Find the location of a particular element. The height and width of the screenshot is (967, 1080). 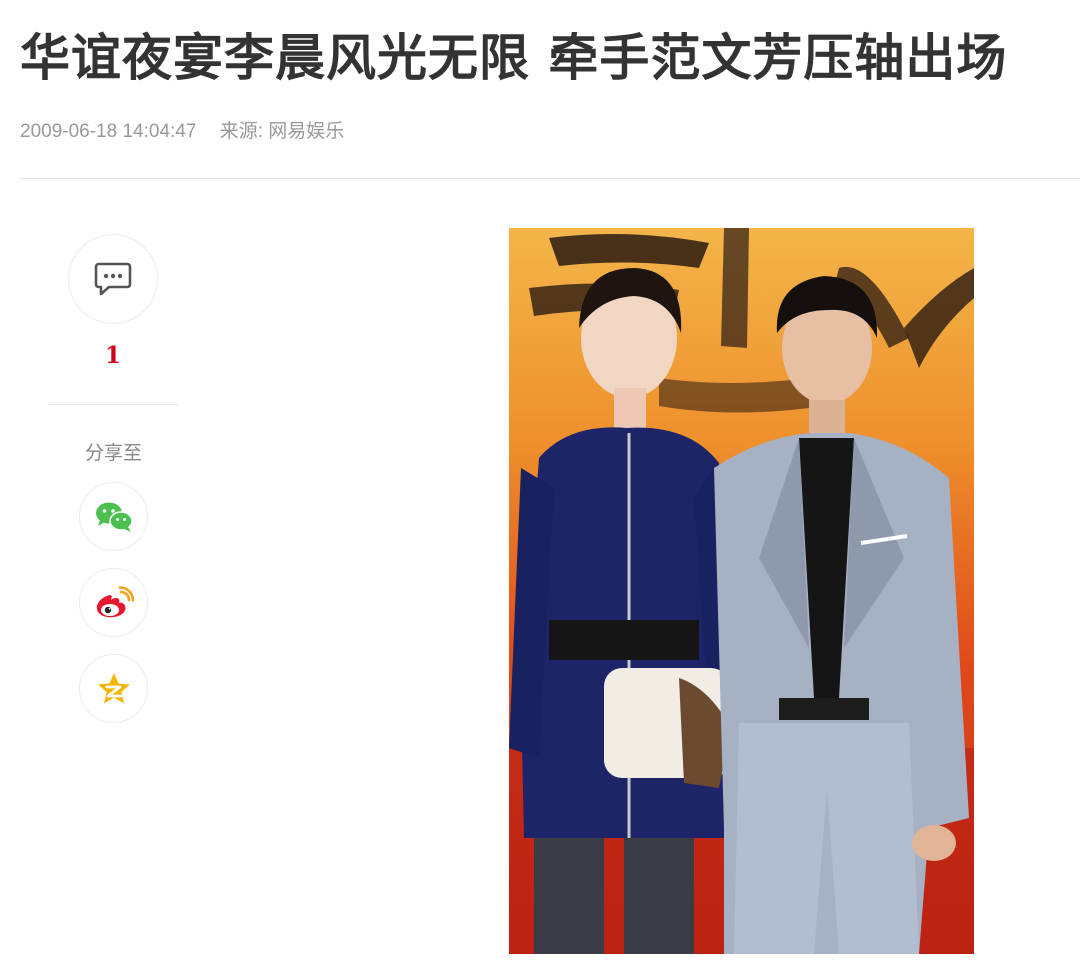

share-wechat-button is located at coordinates (113, 516).